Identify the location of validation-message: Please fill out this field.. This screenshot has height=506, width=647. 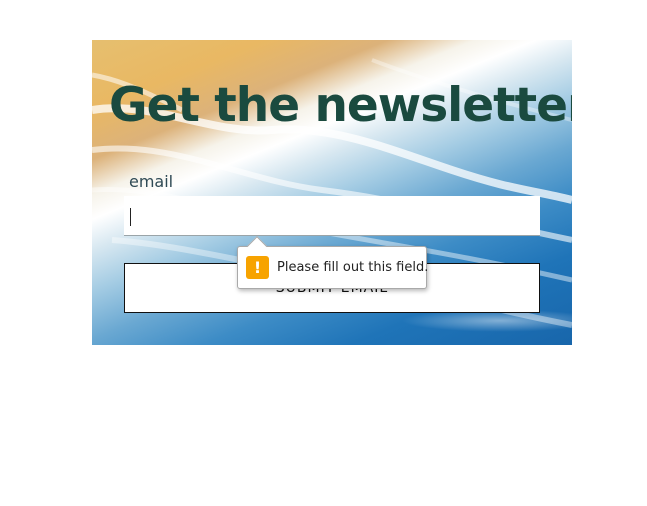
(353, 267).